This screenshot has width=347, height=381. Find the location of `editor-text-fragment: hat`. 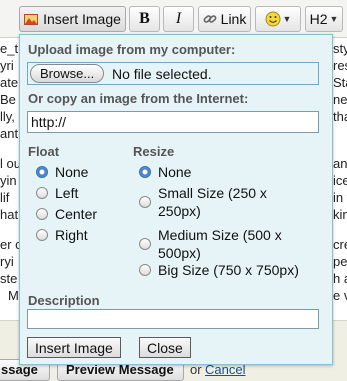

editor-text-fragment: hat is located at coordinates (9, 214).